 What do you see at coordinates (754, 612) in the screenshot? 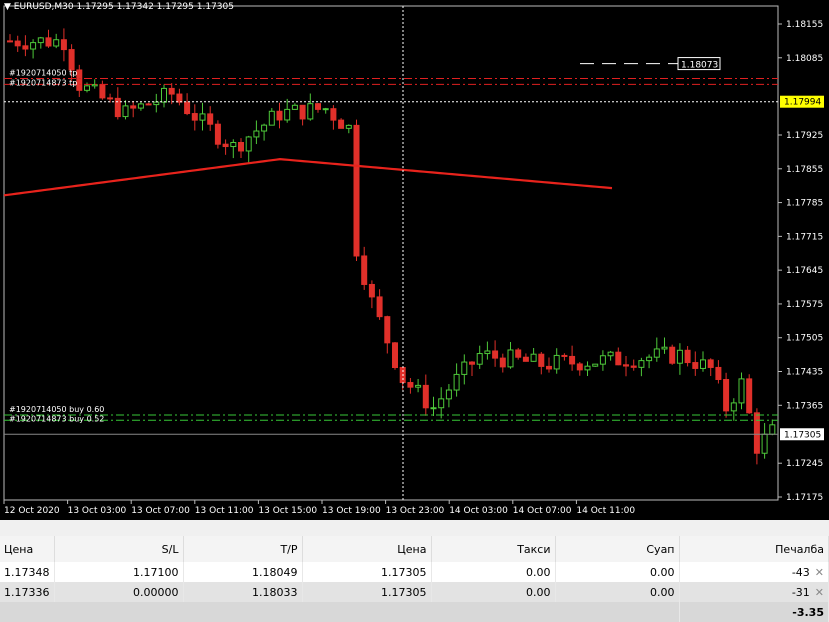
I see `total-profit: -3.35` at bounding box center [754, 612].